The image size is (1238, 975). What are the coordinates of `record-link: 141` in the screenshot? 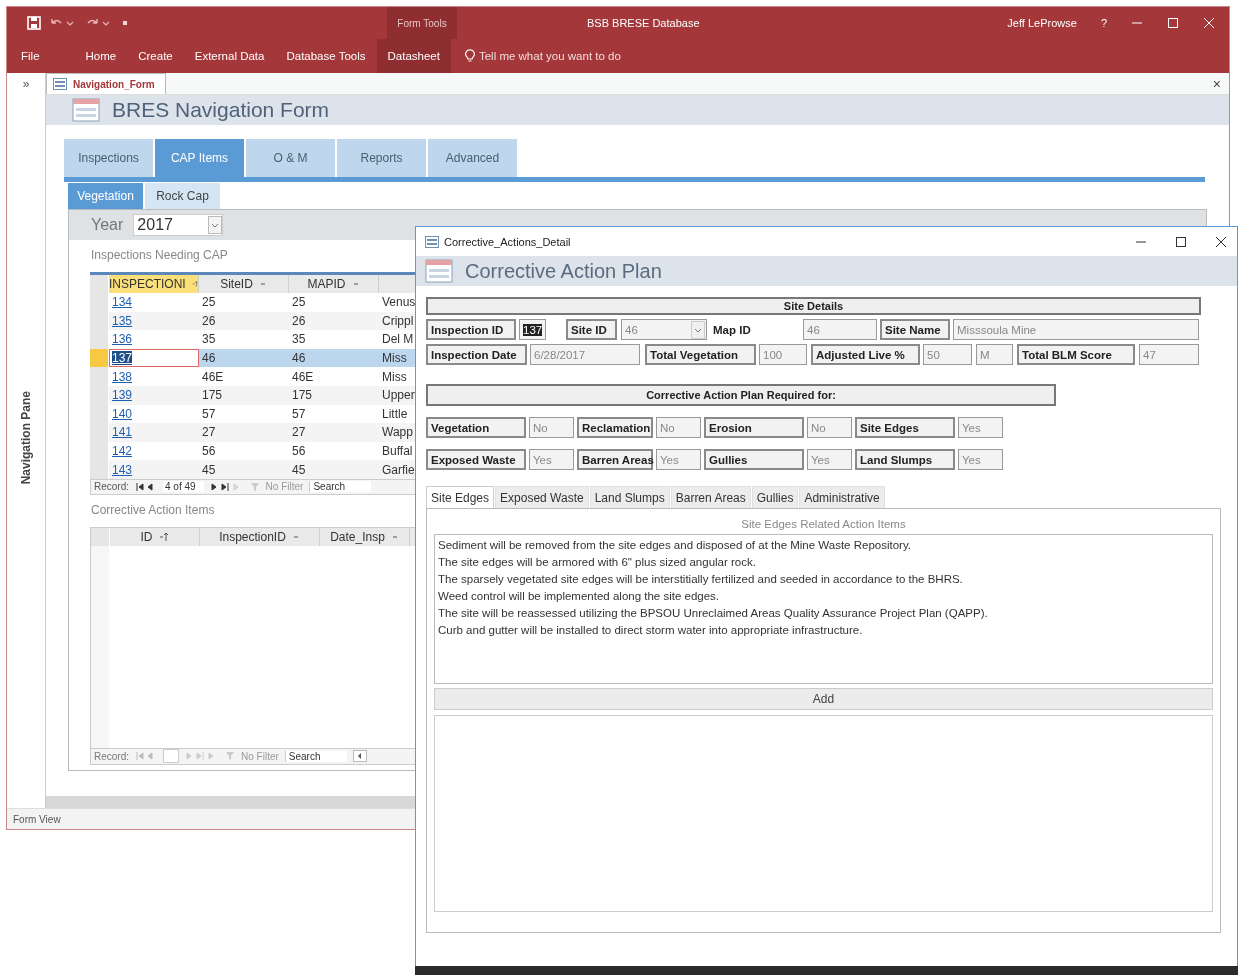 It's located at (122, 432).